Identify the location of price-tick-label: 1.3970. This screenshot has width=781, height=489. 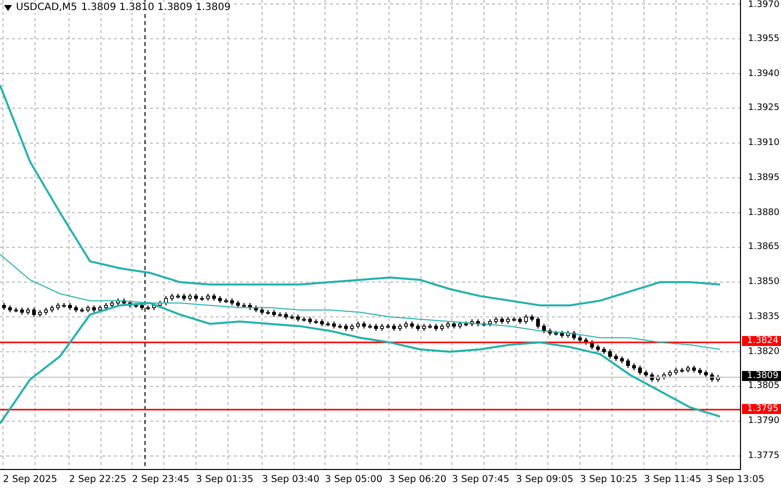
(764, 5).